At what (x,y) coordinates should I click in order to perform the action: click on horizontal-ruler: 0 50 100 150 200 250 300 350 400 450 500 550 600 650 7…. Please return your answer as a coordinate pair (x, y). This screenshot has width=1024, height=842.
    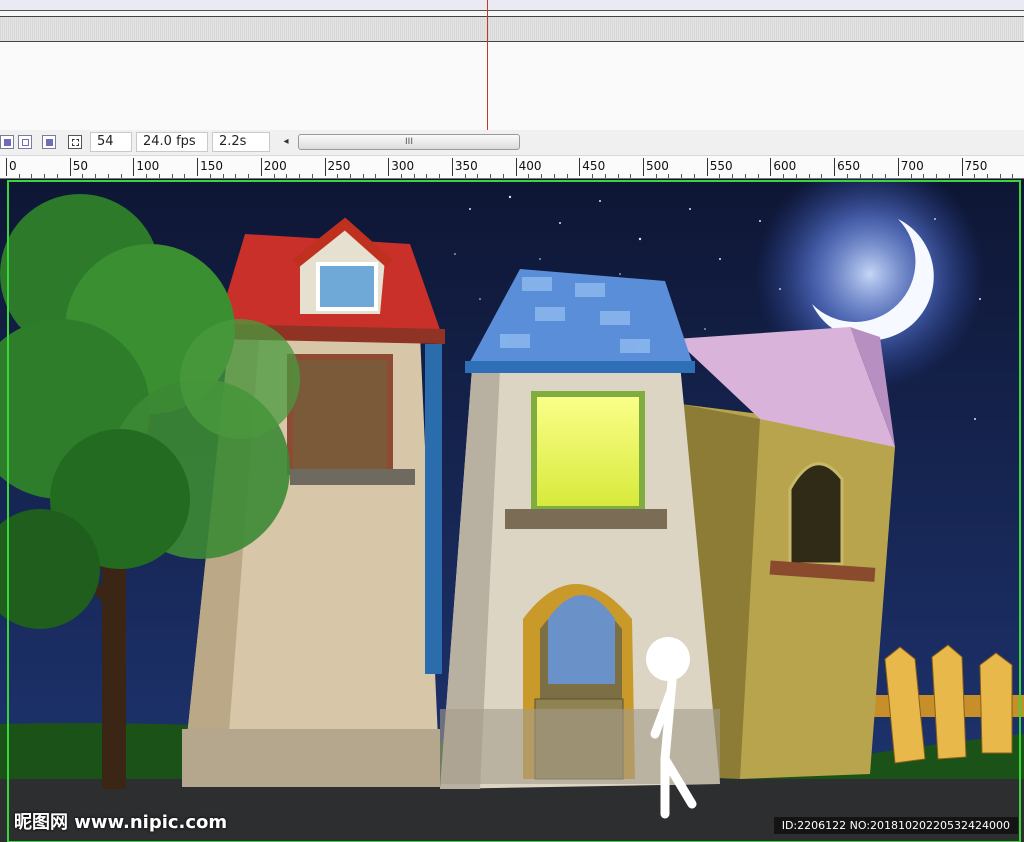
    Looking at the image, I should click on (512, 167).